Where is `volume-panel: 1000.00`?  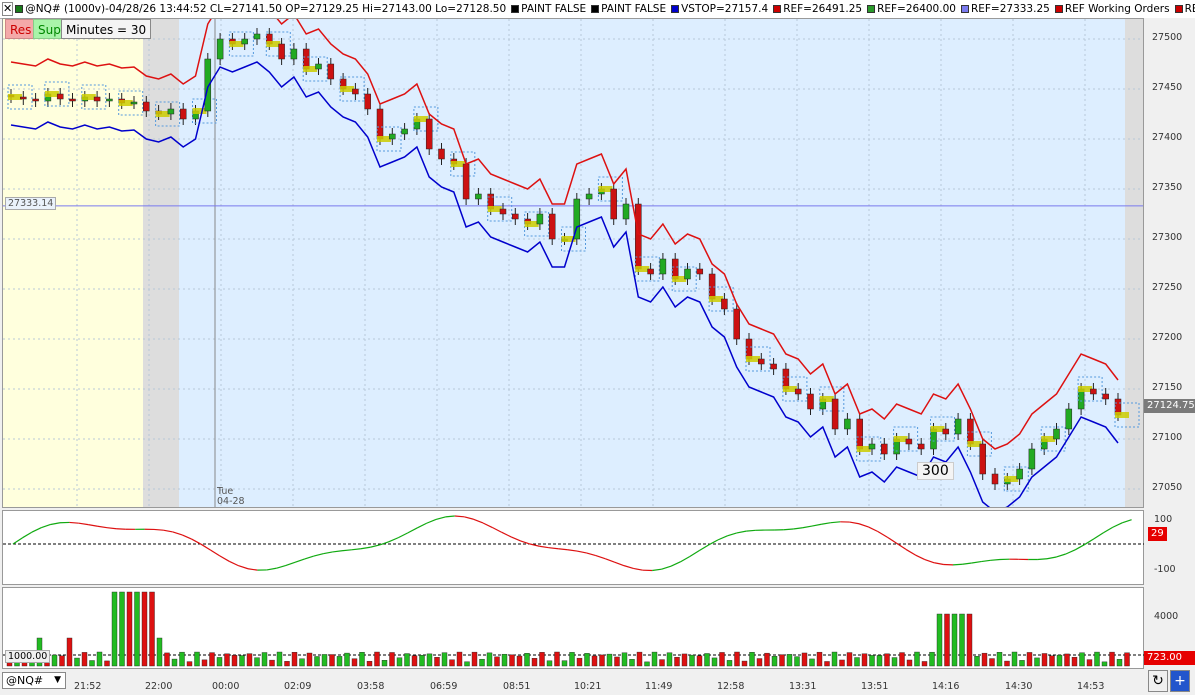
volume-panel: 1000.00 is located at coordinates (573, 628).